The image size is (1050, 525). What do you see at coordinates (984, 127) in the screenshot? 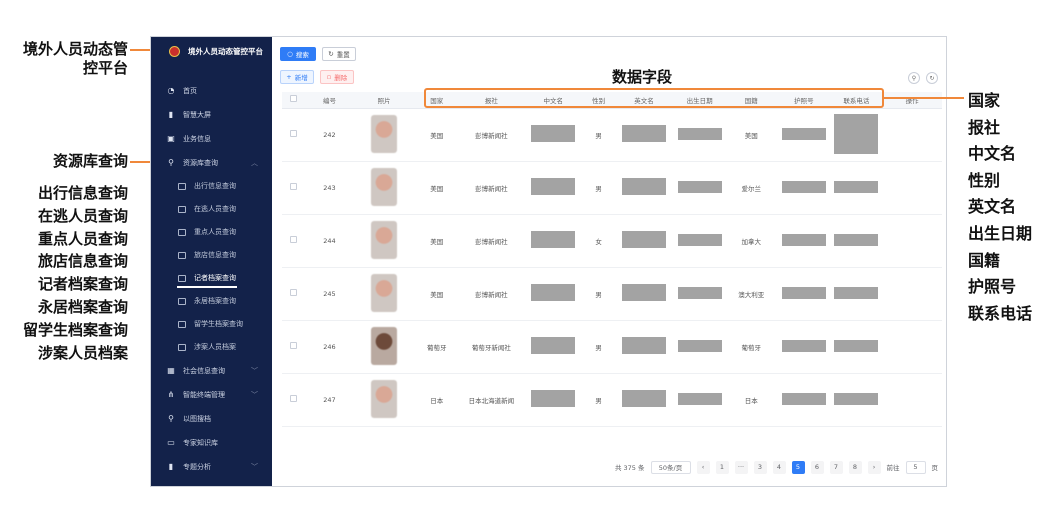
I see `annotation-field: 报社` at bounding box center [984, 127].